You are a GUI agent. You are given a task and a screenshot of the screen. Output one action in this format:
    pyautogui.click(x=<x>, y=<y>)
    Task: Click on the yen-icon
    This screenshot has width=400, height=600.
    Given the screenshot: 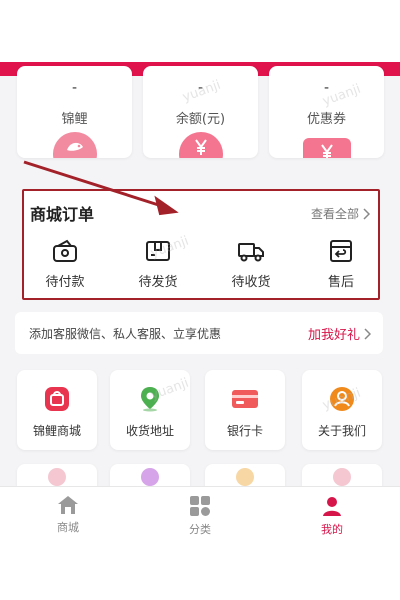 What is the action you would take?
    pyautogui.click(x=200, y=145)
    